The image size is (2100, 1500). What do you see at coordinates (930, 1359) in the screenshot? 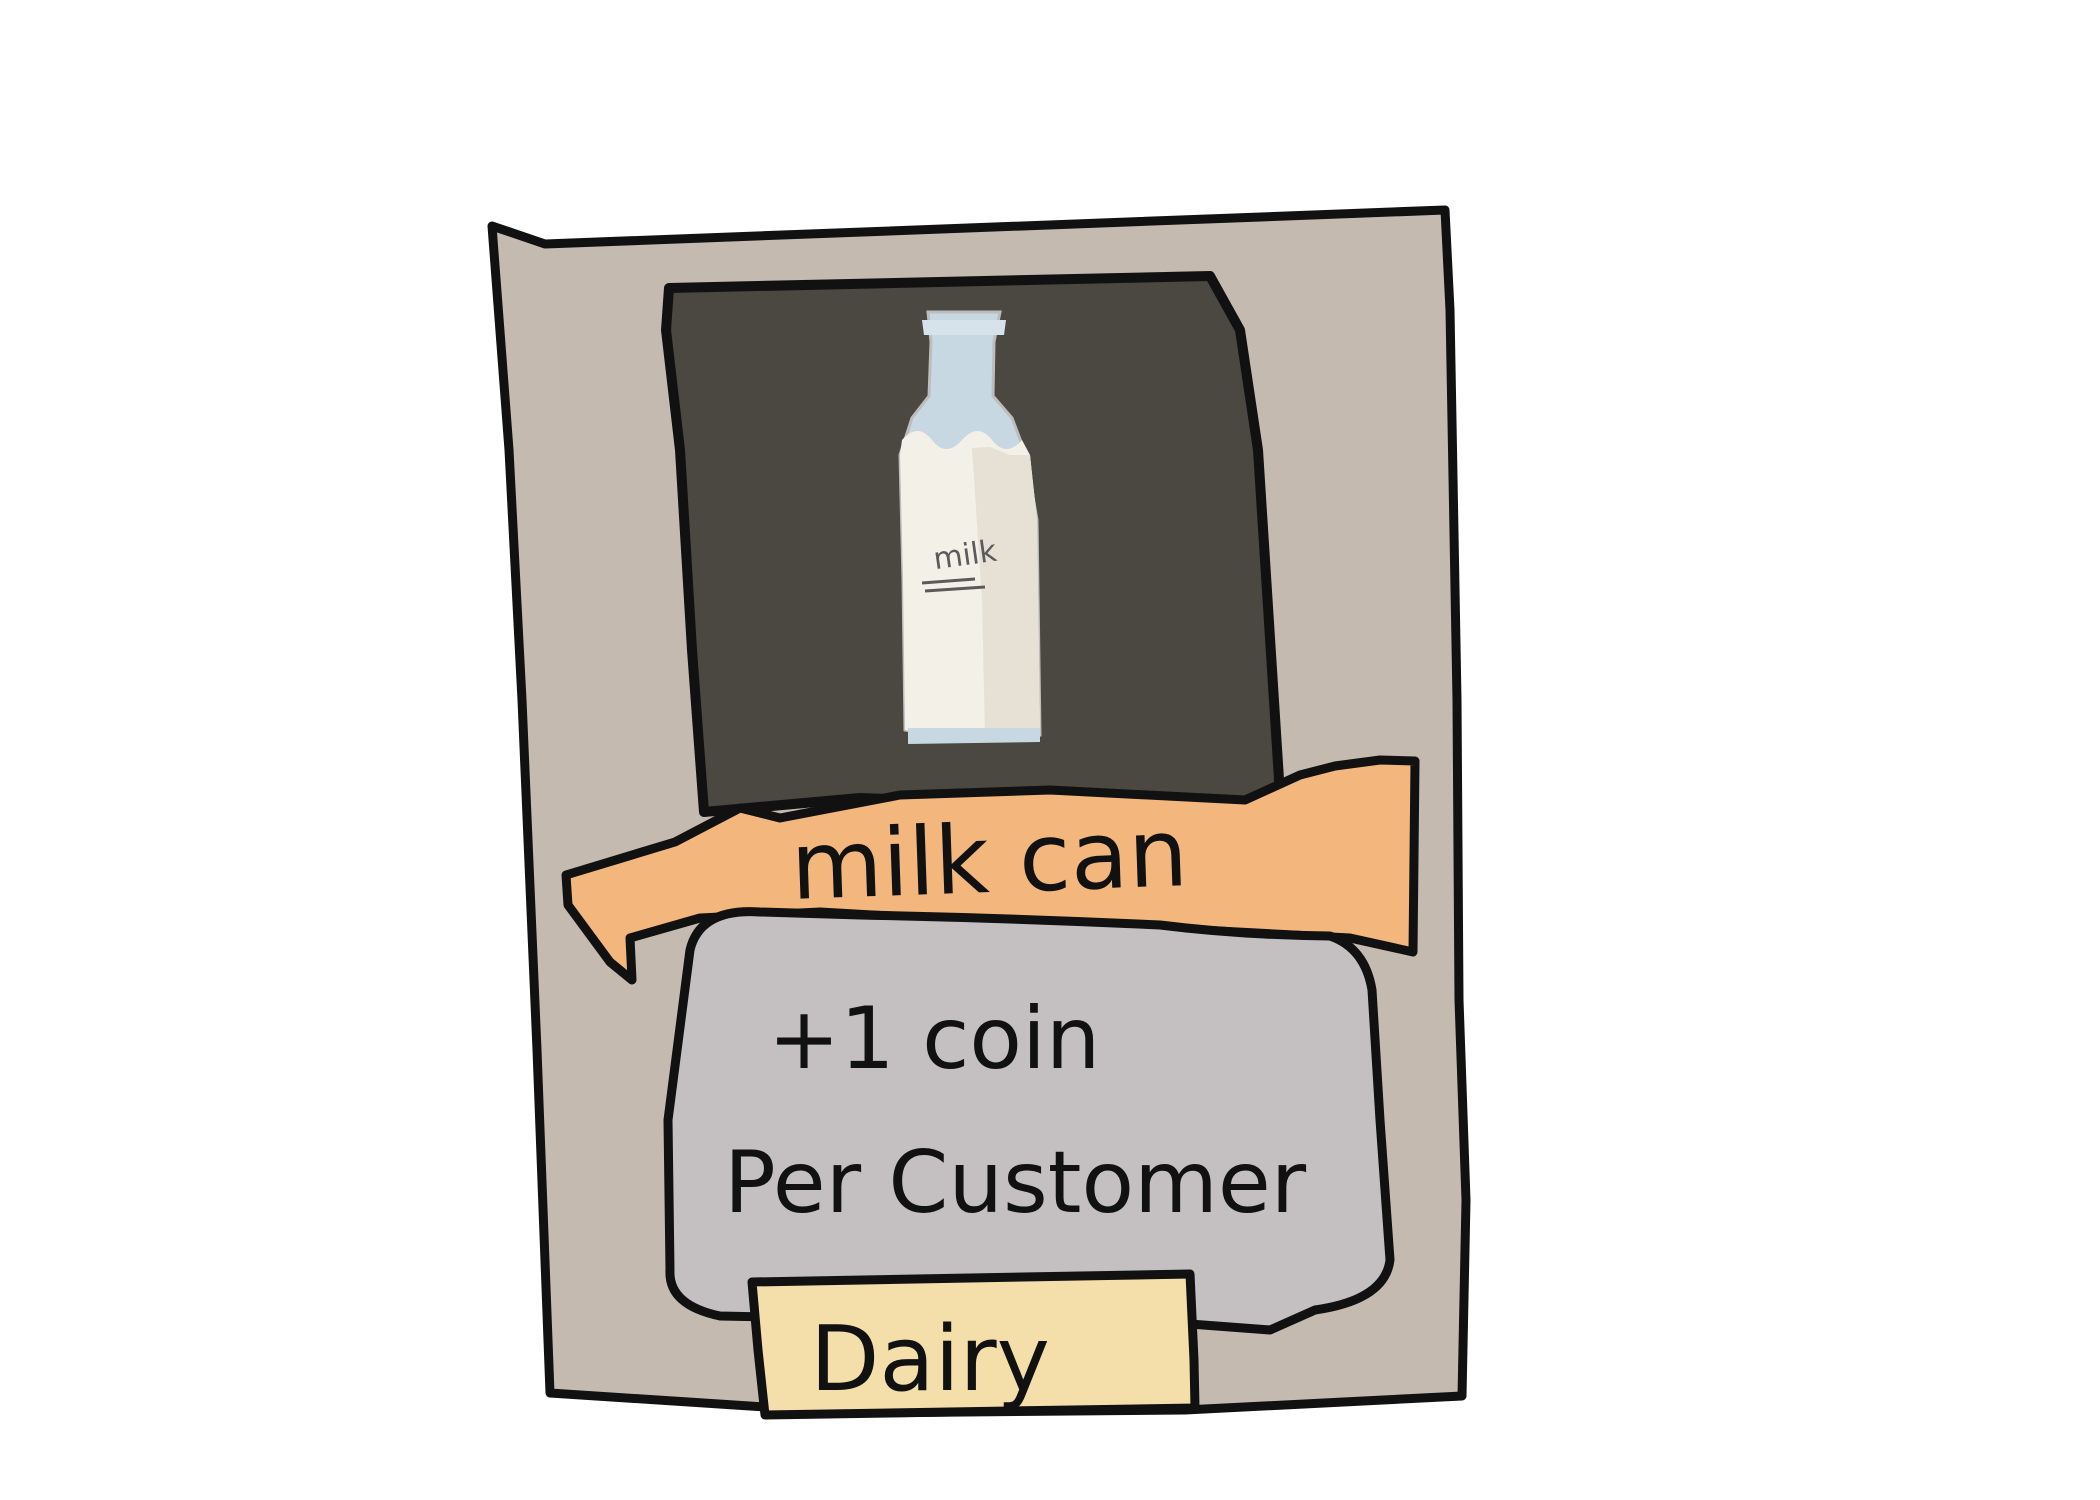
I see `category-text: Dairy` at bounding box center [930, 1359].